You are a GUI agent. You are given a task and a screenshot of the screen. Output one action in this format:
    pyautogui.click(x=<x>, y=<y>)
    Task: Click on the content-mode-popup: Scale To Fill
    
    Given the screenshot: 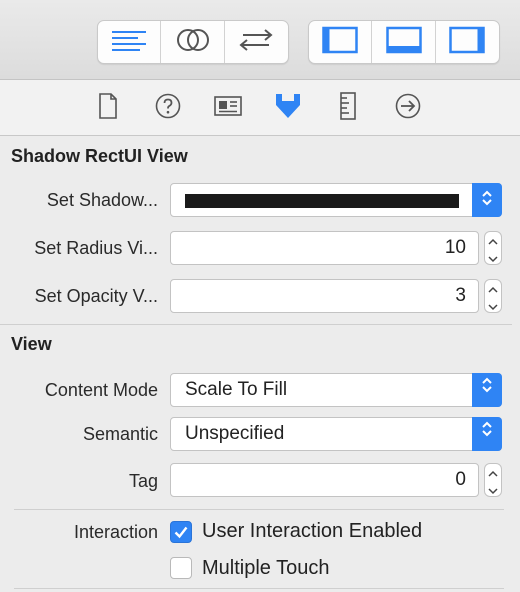 What is the action you would take?
    pyautogui.click(x=336, y=390)
    